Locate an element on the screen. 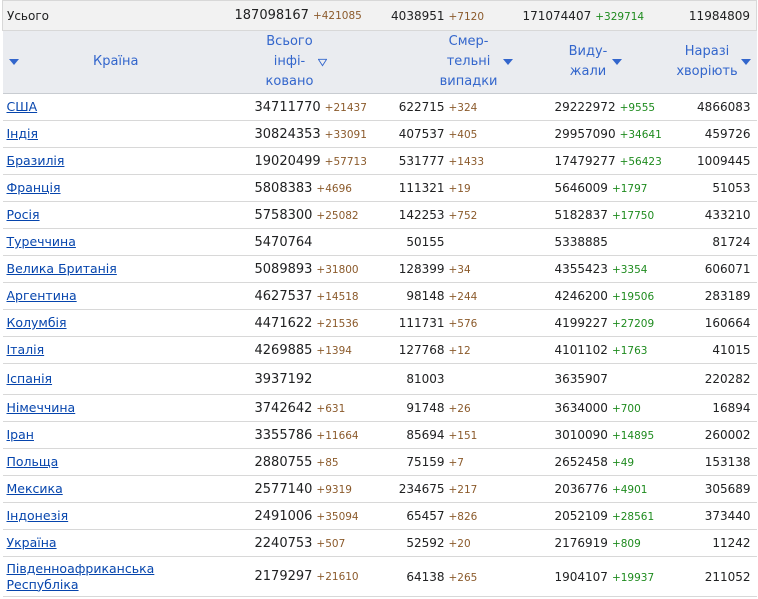 The height and width of the screenshot is (599, 758). deaths-cell: 142253 +752 is located at coordinates (448, 215).